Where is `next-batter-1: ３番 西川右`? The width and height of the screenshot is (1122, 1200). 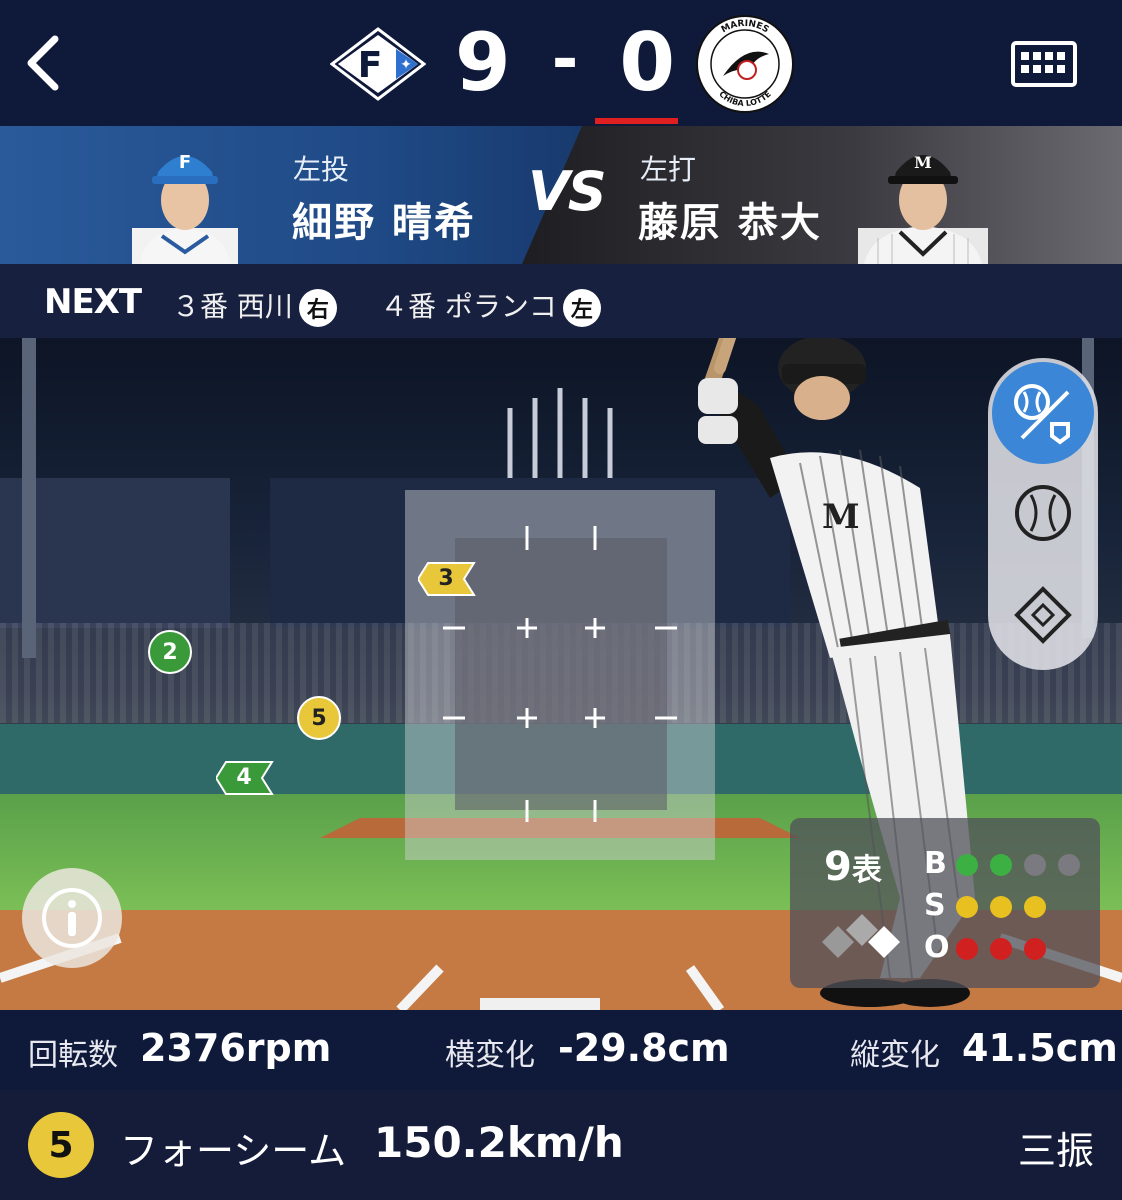 next-batter-1: ３番 西川右 is located at coordinates (254, 306).